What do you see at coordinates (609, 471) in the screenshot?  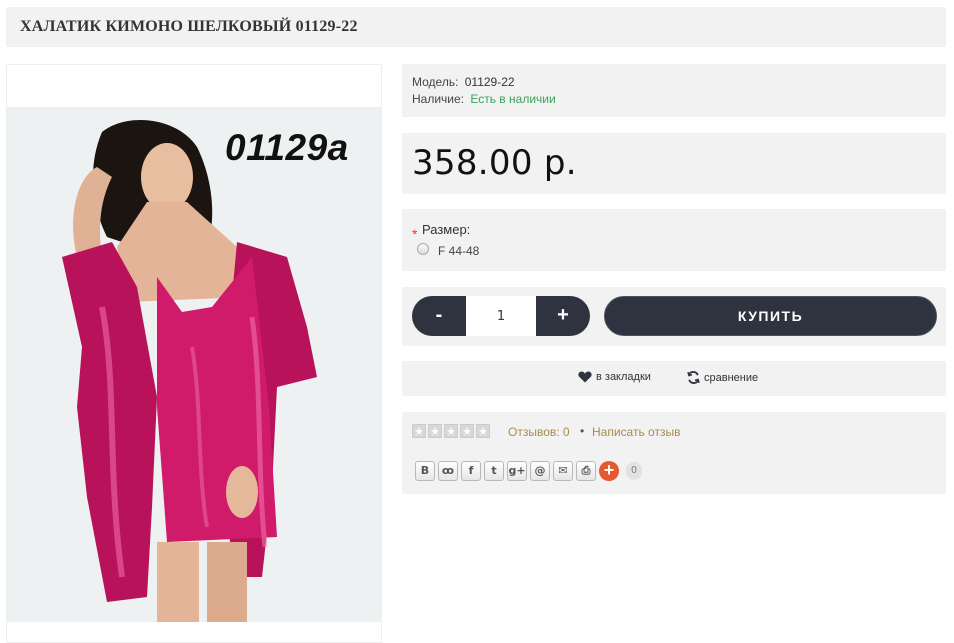 I see `share-more-icon: +` at bounding box center [609, 471].